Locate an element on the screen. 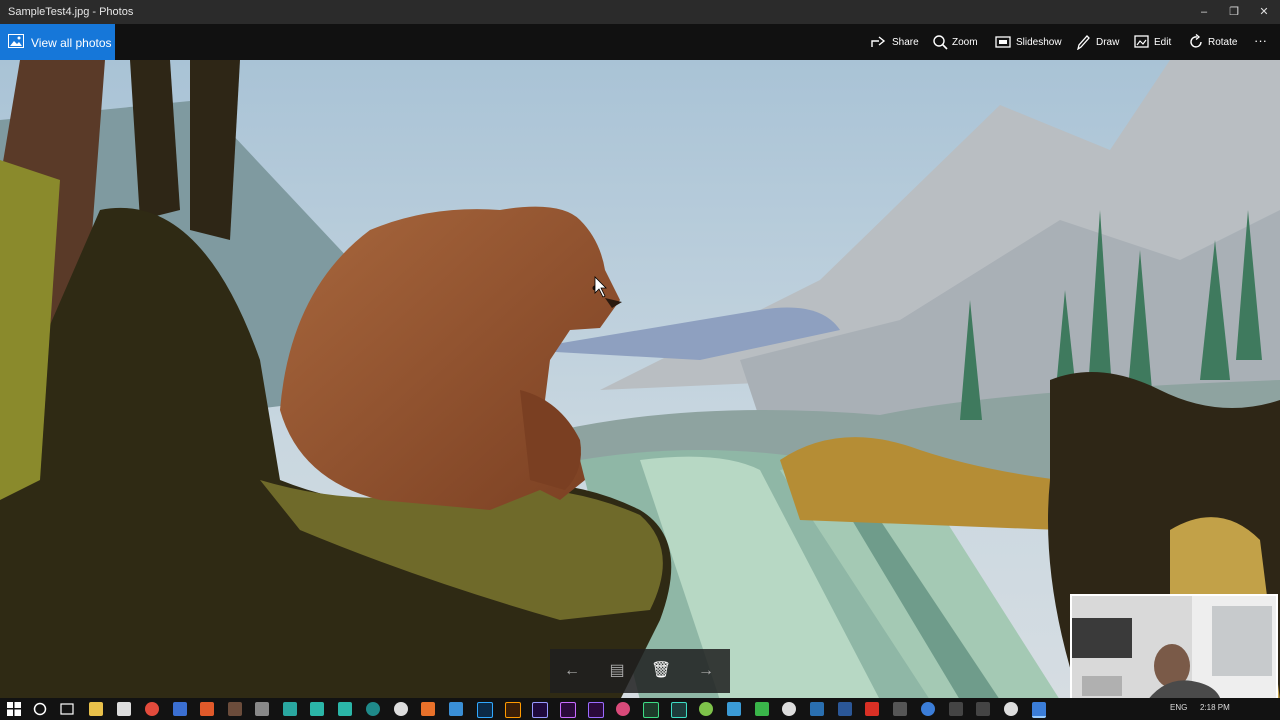  more-icon: ··· is located at coordinates (1260, 40).